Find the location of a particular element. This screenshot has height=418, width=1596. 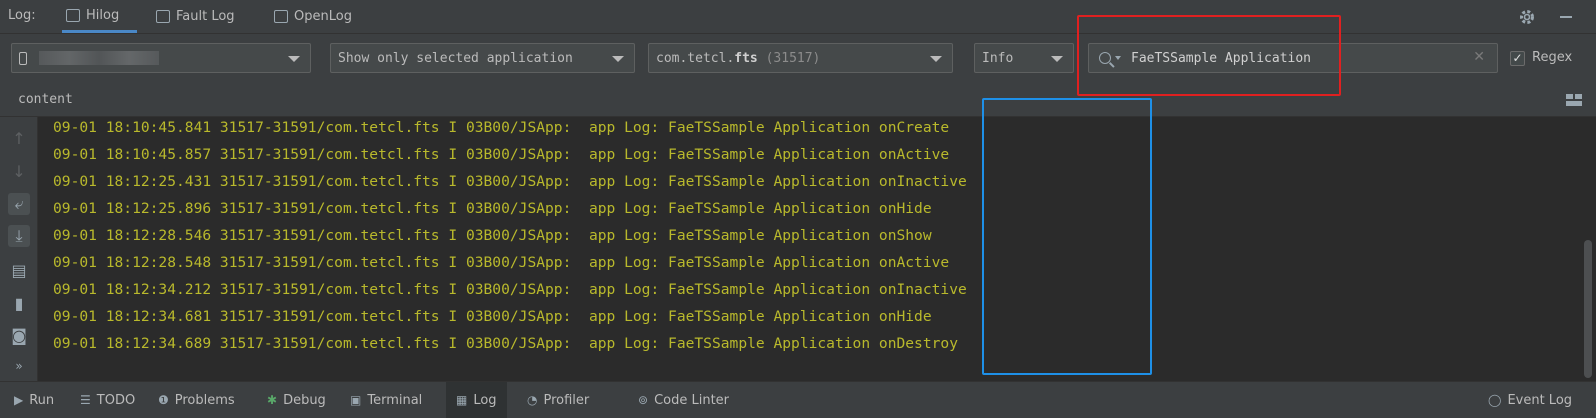

problems-icon: ❶ is located at coordinates (163, 400).